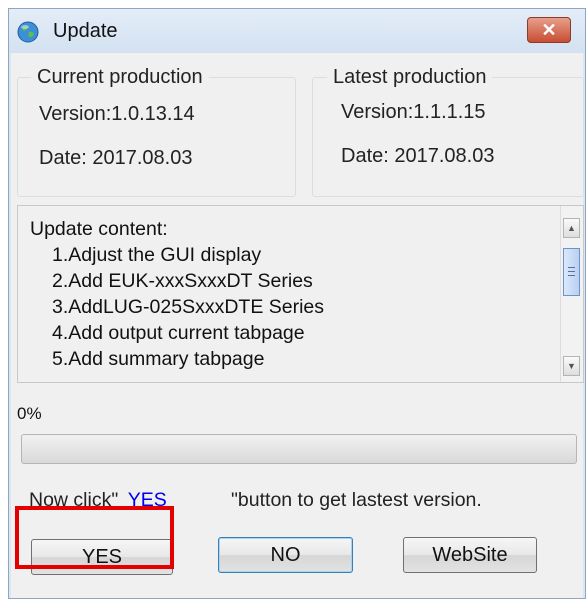 The width and height of the screenshot is (586, 599). Describe the element at coordinates (182, 281) in the screenshot. I see `update-item: 2.Add EUK-xxxSxxxDT Series` at that location.